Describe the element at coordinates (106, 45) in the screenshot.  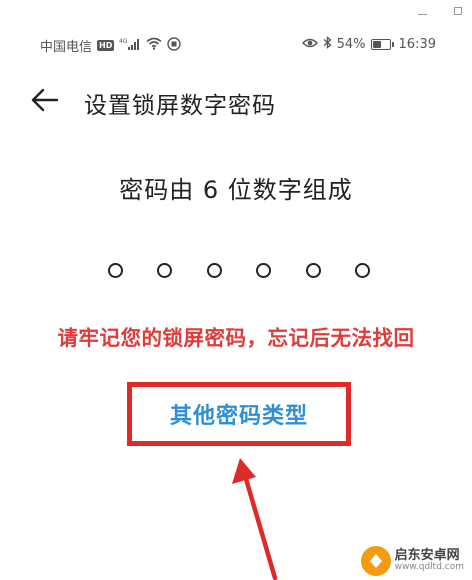
I see `hd-badge: HD` at that location.